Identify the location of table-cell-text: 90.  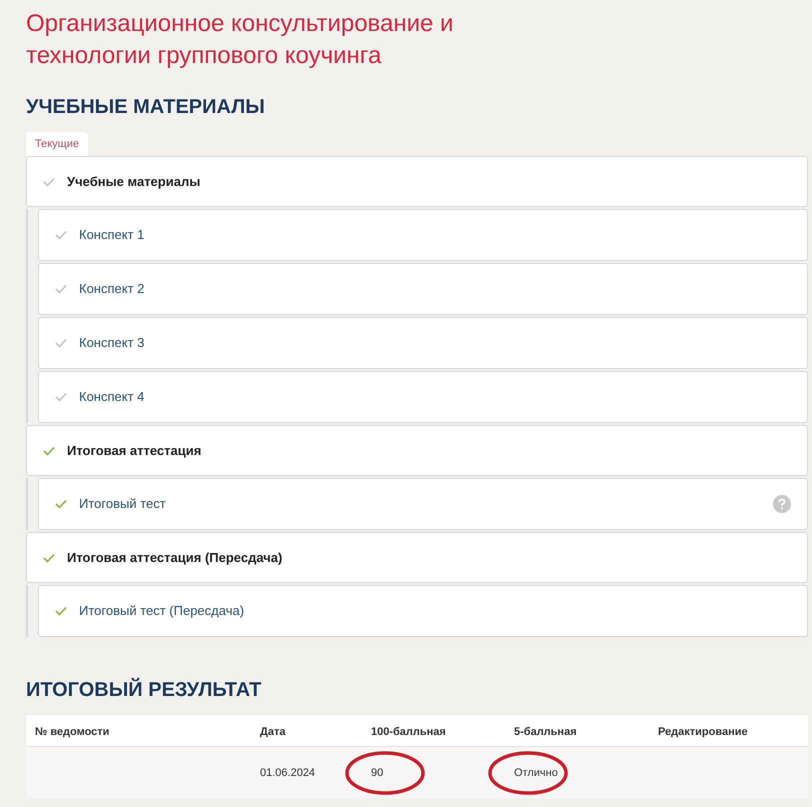
(377, 773).